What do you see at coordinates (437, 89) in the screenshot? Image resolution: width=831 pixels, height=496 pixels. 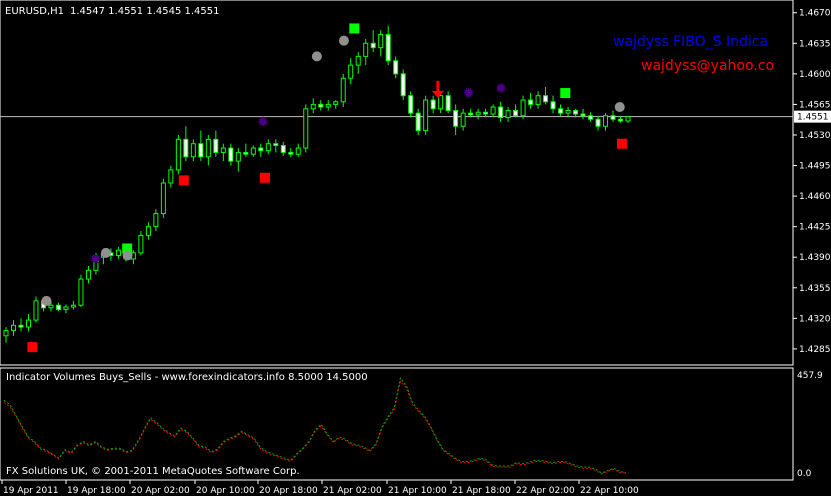 I see `down-arrow-icon` at bounding box center [437, 89].